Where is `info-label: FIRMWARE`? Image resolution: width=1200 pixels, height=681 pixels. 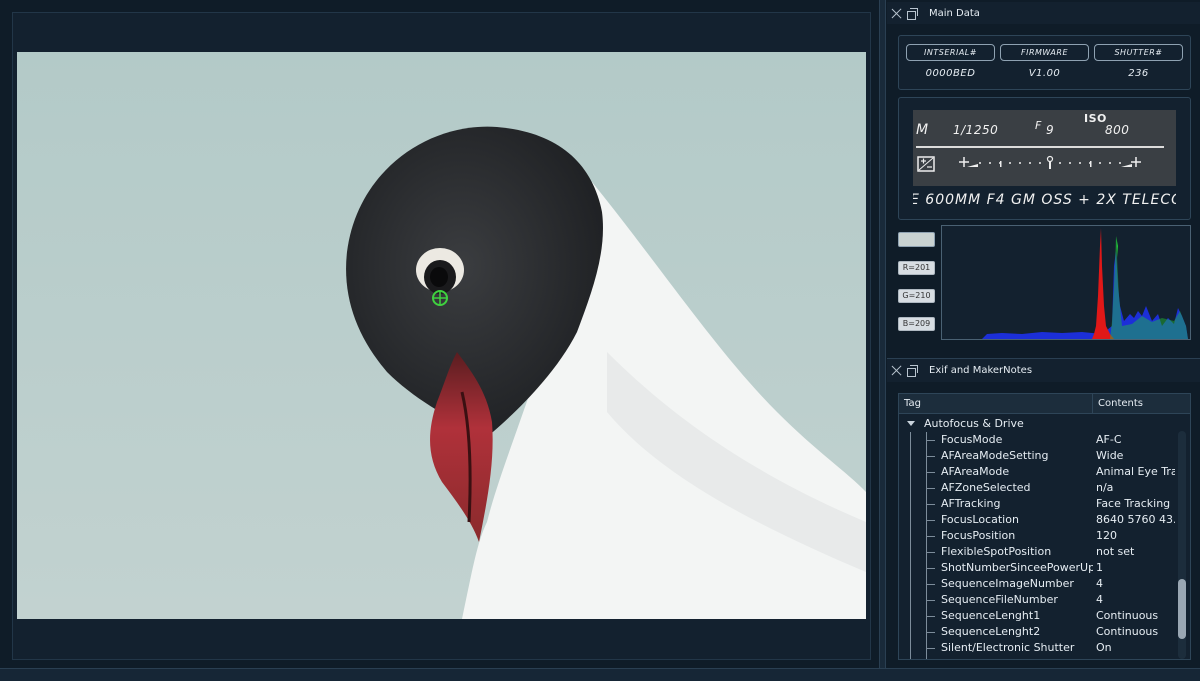 info-label: FIRMWARE is located at coordinates (1044, 52).